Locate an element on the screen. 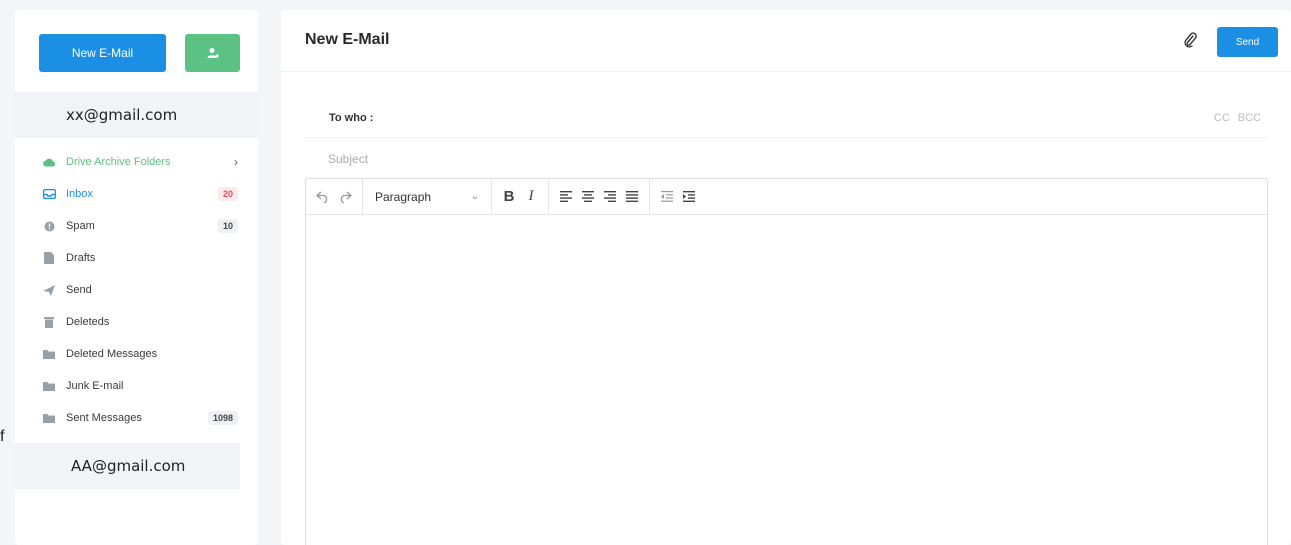  sidebar-item-label: Sent Messages is located at coordinates (104, 418).